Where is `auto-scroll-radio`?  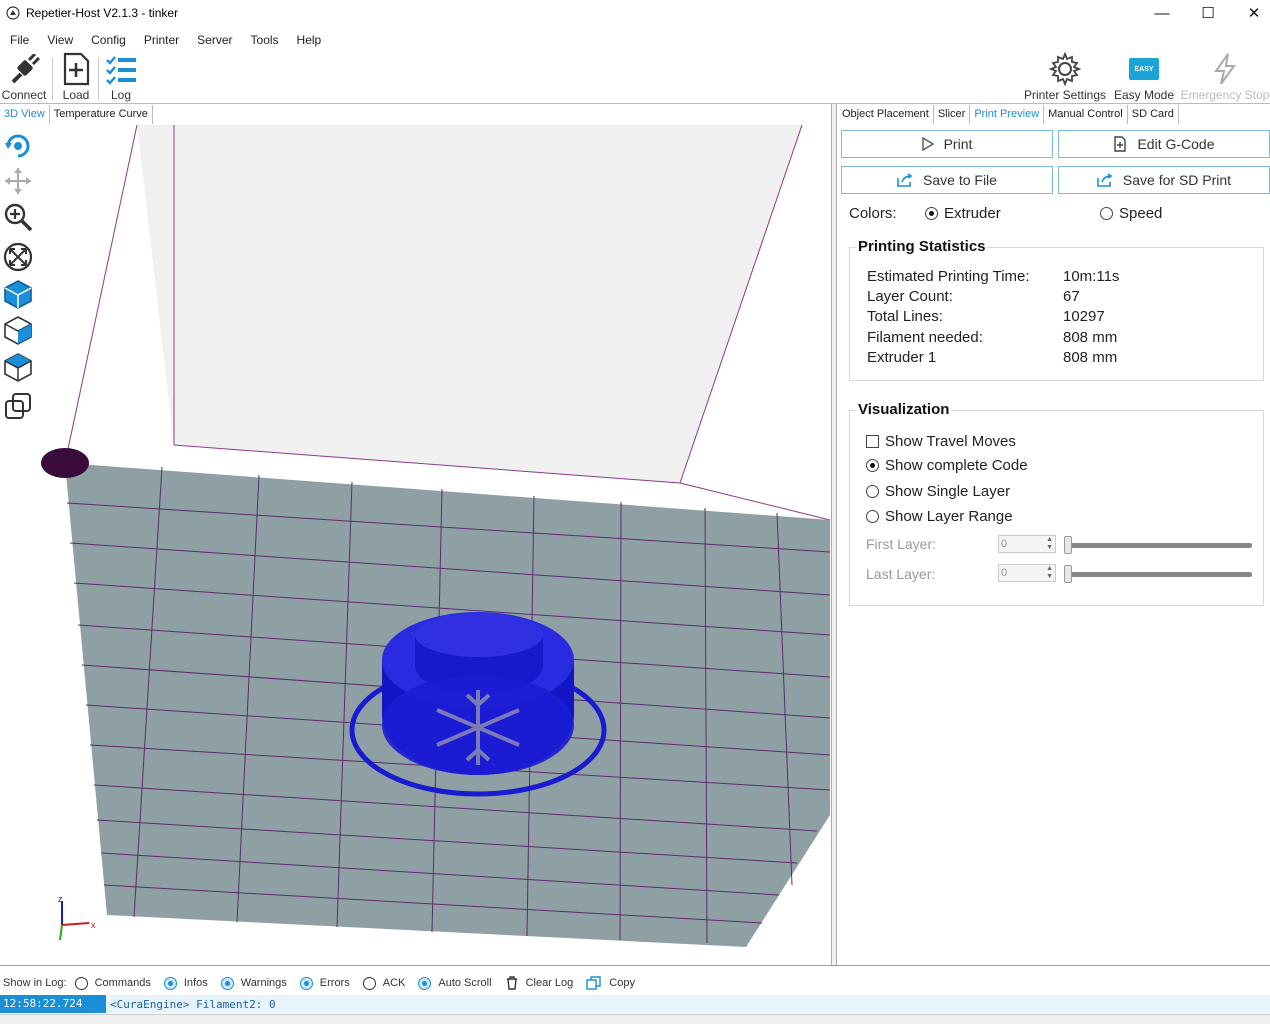
auto-scroll-radio is located at coordinates (425, 983).